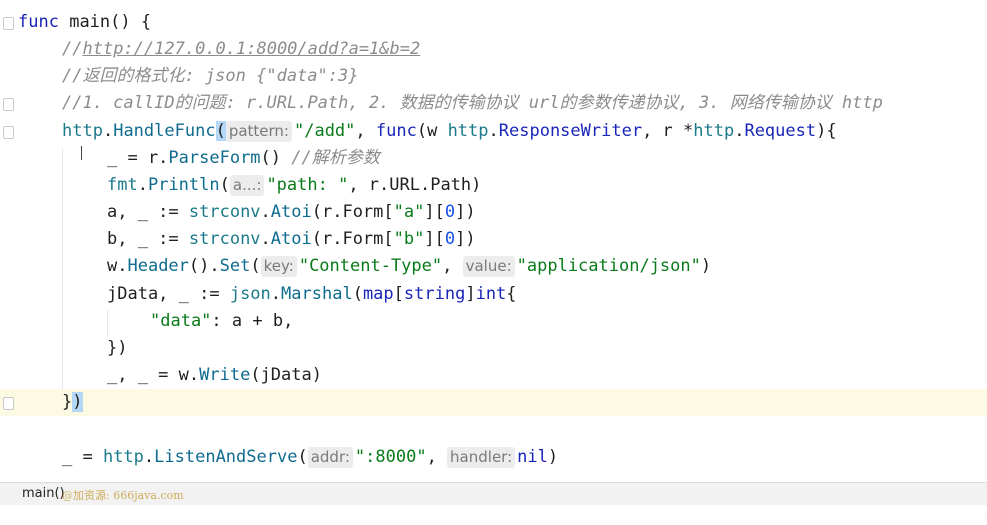 Image resolution: width=987 pixels, height=525 pixels. I want to click on code-text: _ = r.ParseForm() //解析参数, so click(243, 158).